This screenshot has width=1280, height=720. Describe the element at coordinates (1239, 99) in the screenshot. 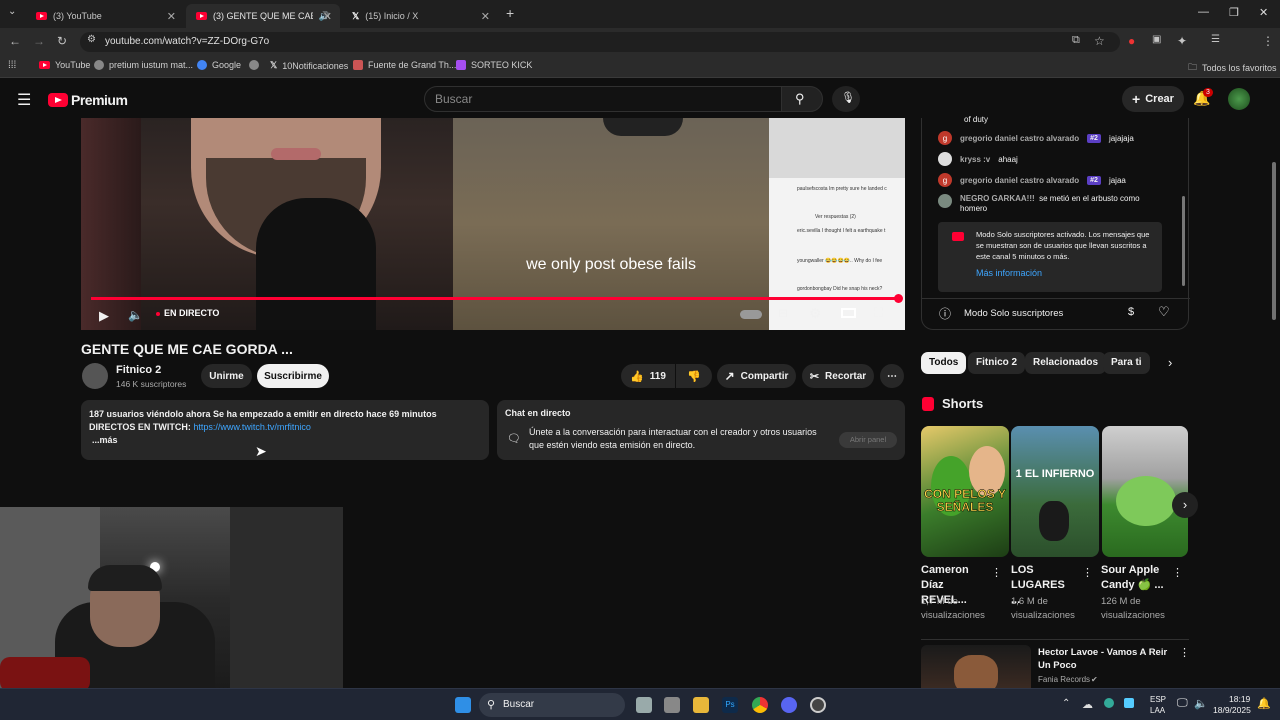

I see `account-avatar` at that location.